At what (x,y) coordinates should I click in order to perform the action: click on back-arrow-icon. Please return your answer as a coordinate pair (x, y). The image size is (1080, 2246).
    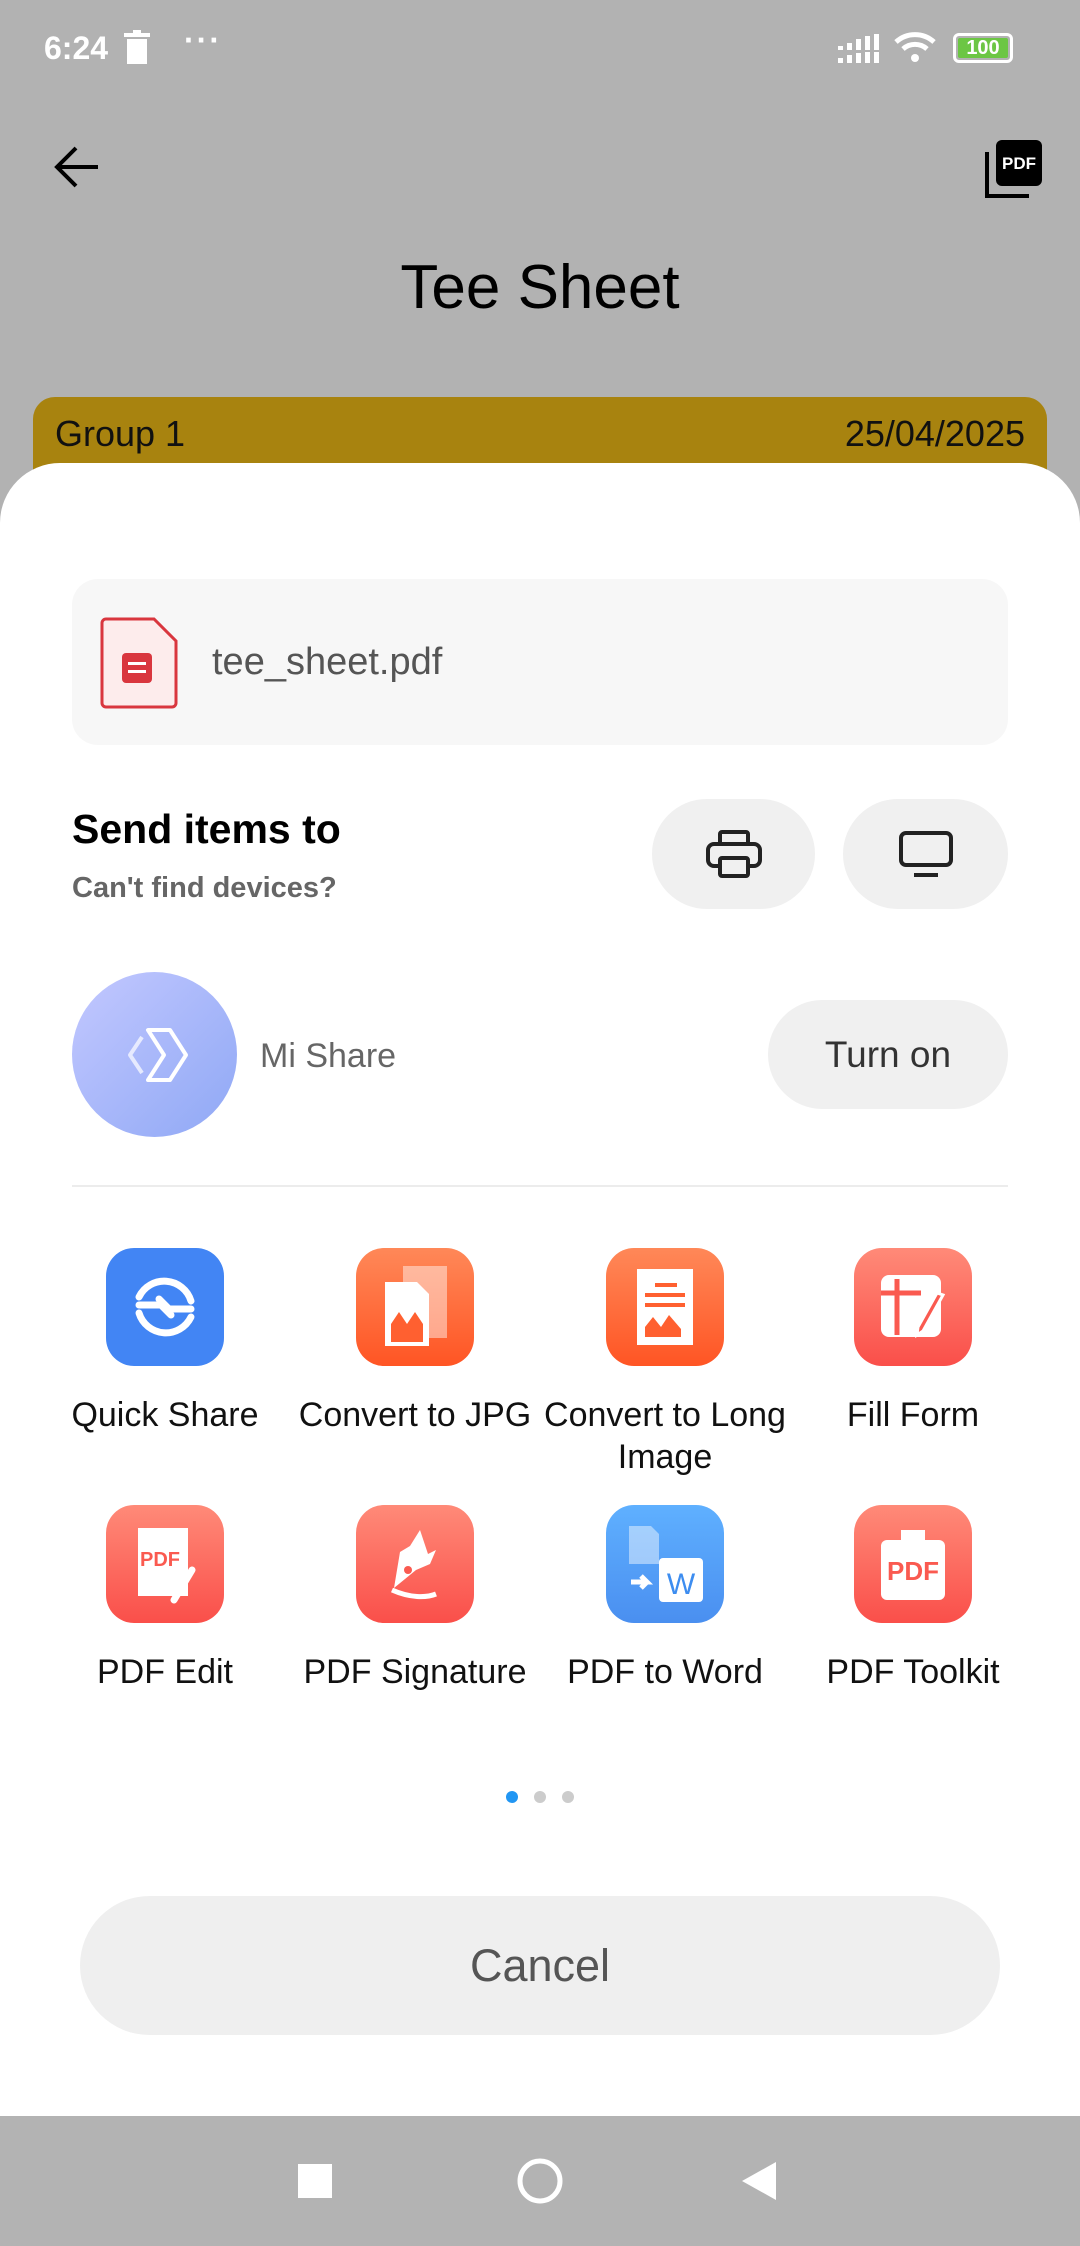
    Looking at the image, I should click on (77, 167).